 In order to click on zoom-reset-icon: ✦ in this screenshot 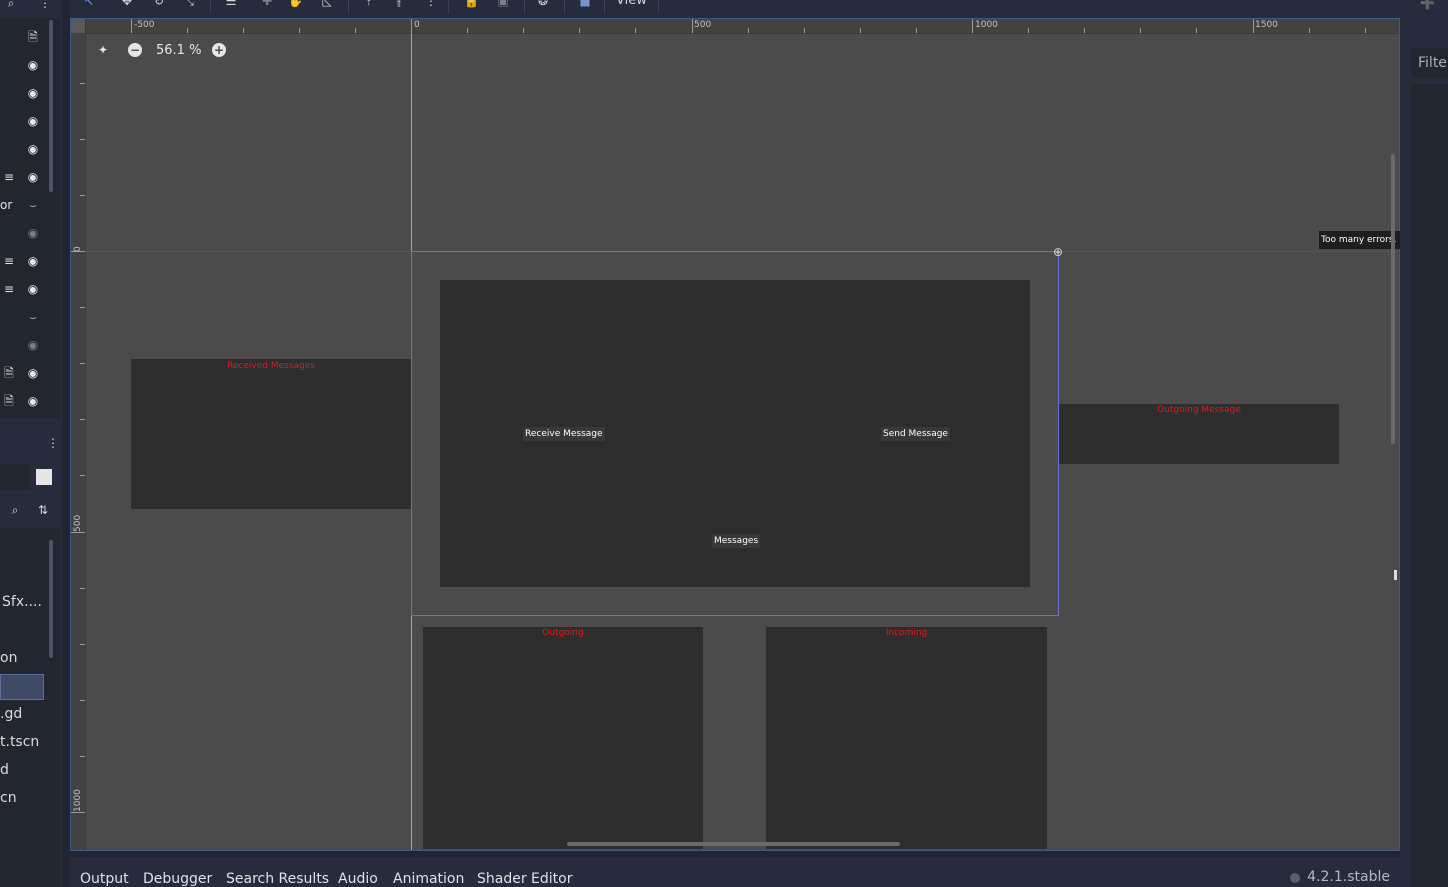, I will do `click(103, 50)`.